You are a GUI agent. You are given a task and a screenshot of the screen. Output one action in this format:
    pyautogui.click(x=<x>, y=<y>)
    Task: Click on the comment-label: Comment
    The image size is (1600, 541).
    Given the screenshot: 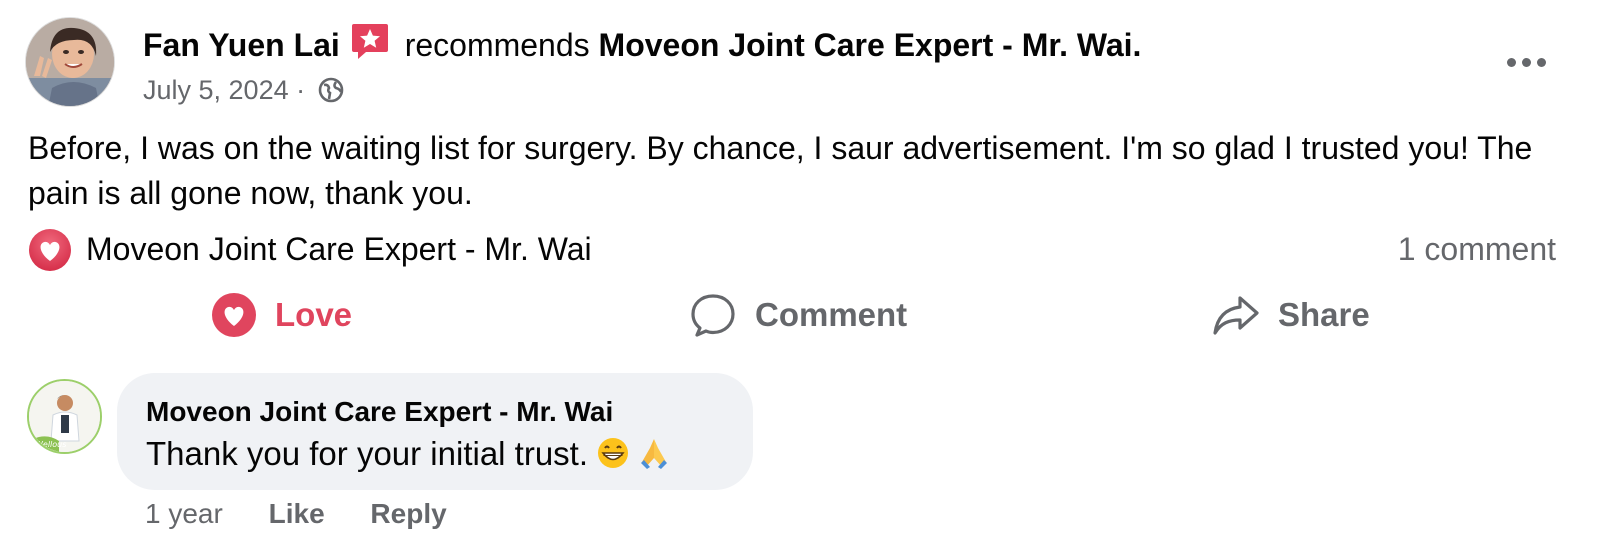 What is the action you would take?
    pyautogui.click(x=831, y=314)
    